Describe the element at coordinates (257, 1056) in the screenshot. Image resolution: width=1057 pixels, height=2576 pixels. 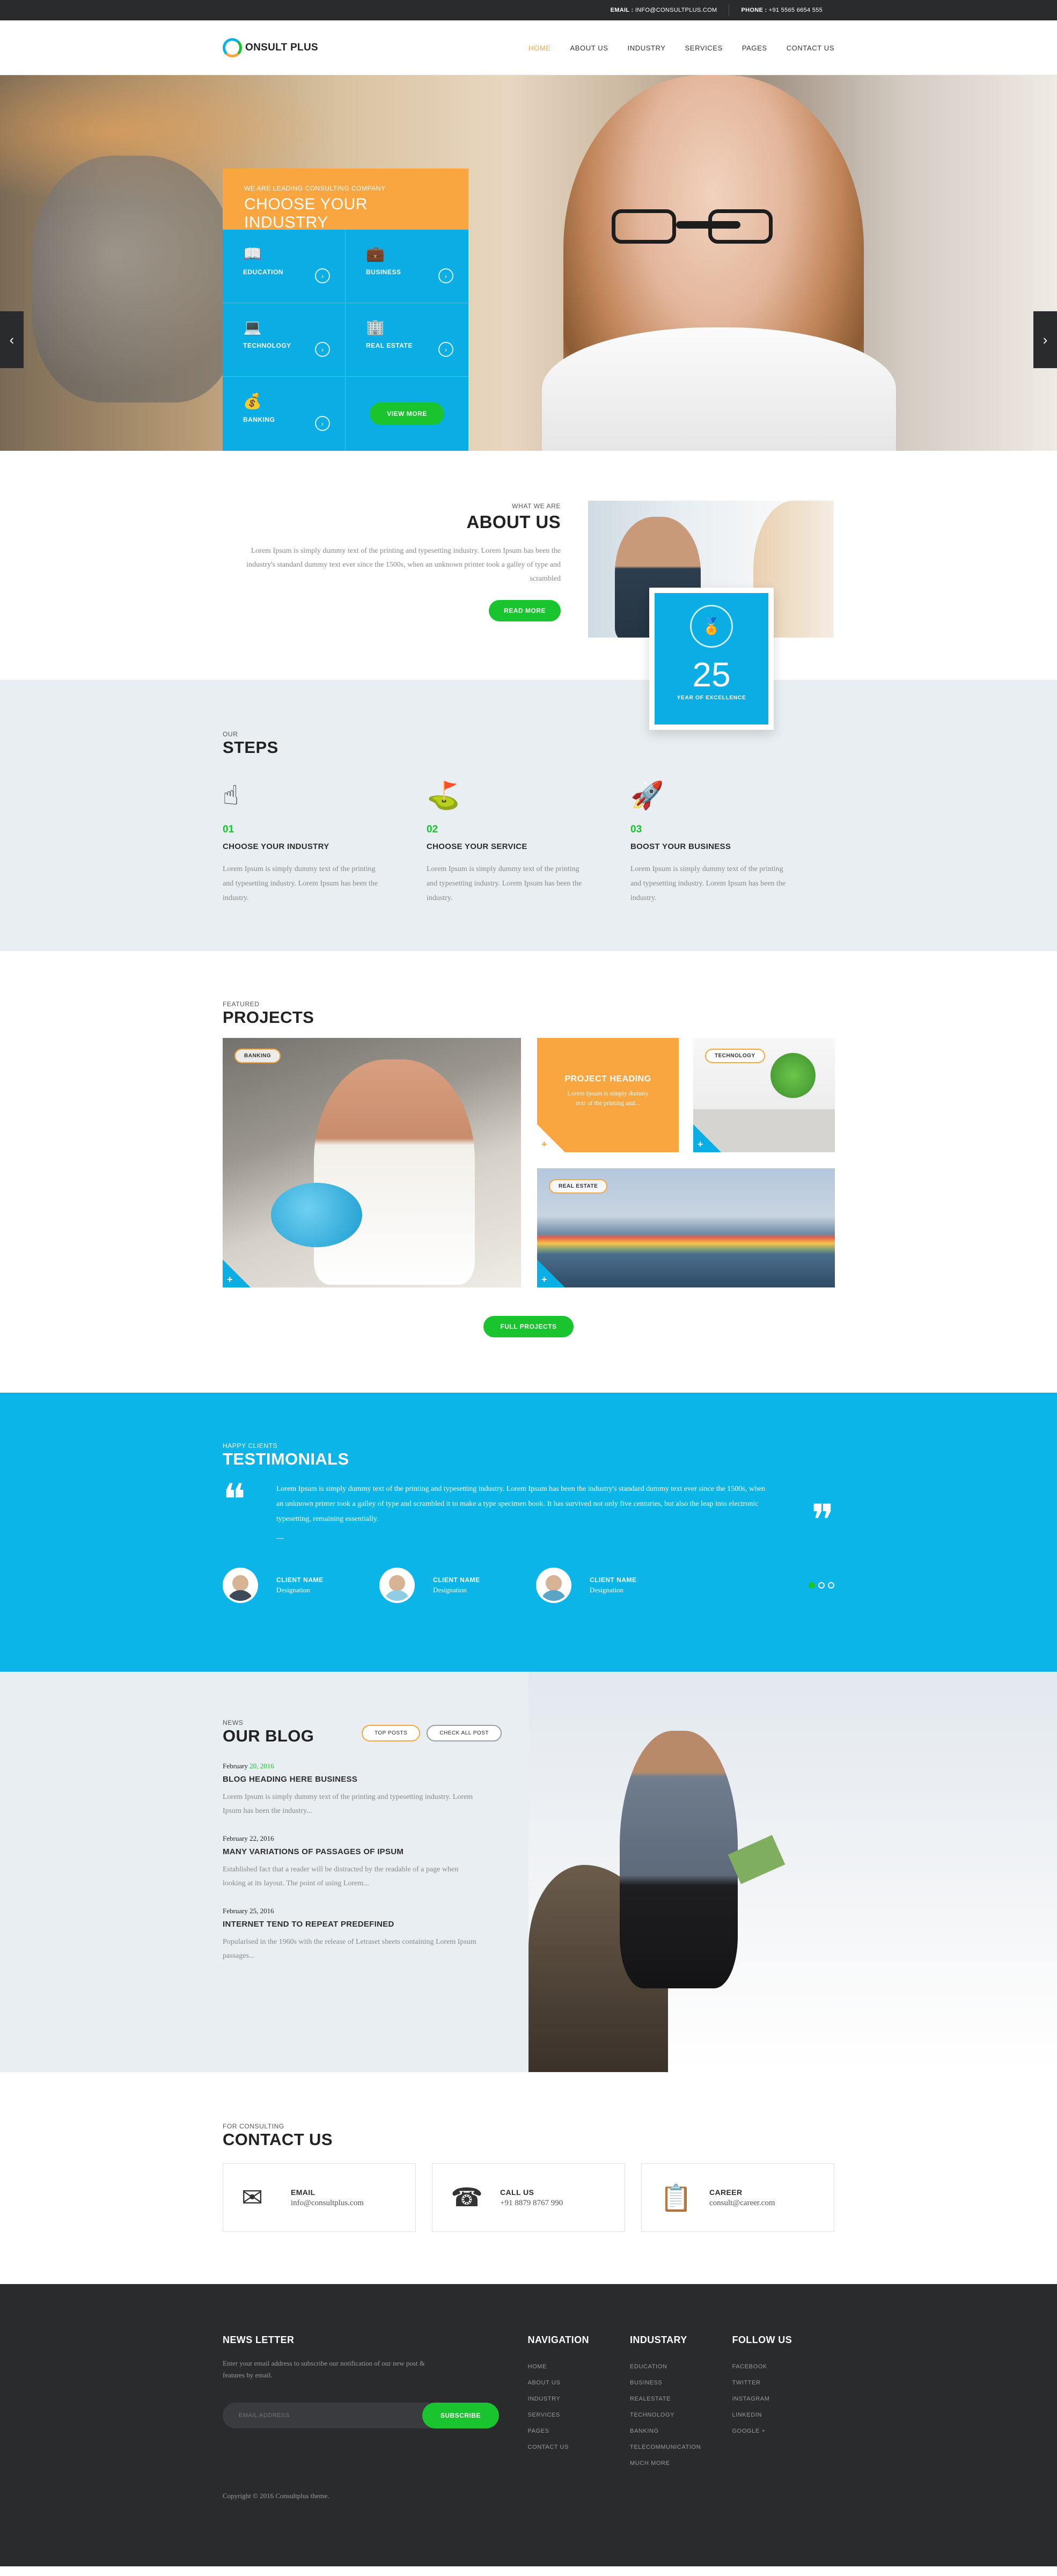
I see `project-tag: BANKING` at that location.